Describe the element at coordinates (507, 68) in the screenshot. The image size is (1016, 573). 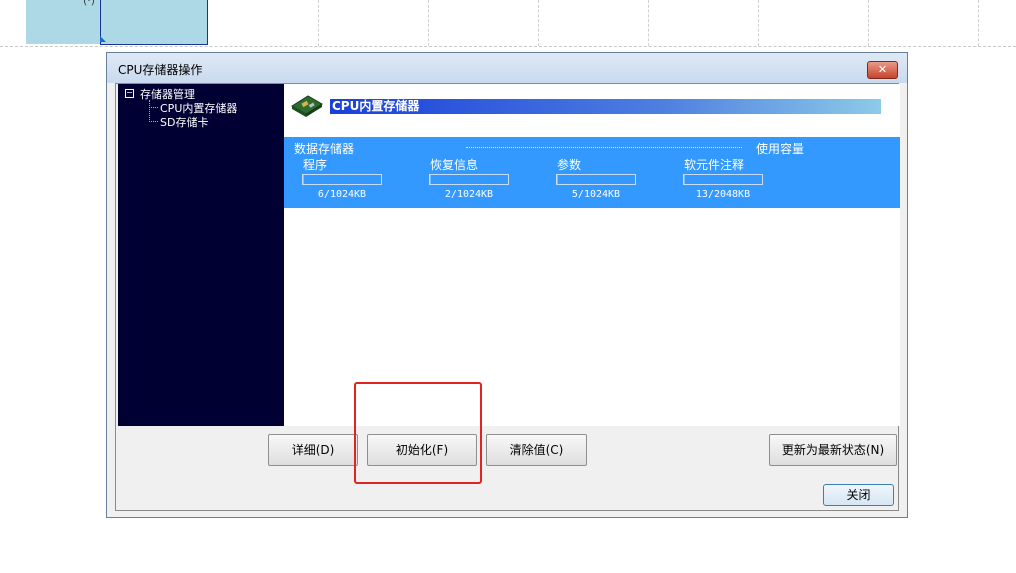
I see `dialog-titlebar: CPU存储器操作 ✕` at that location.